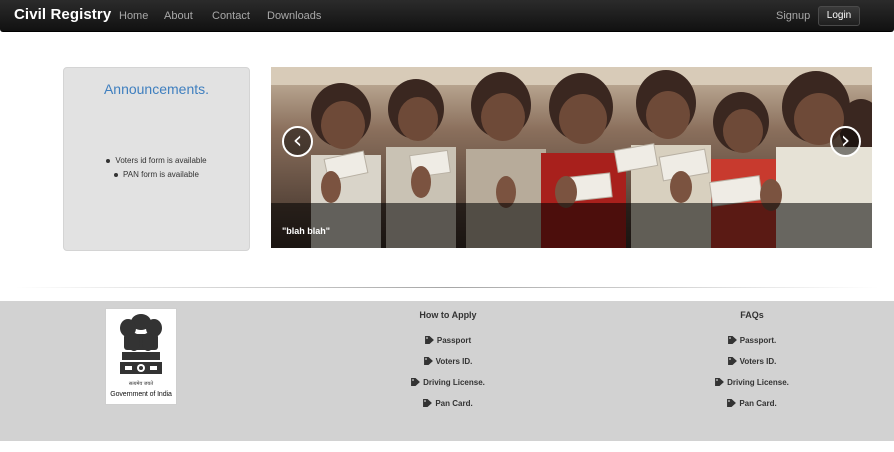  Describe the element at coordinates (752, 315) in the screenshot. I see `faqs-title: FAQs` at that location.